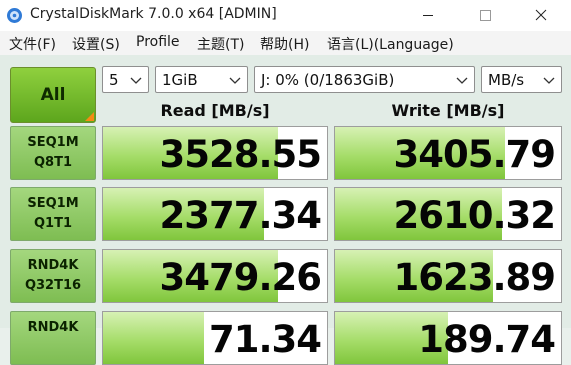  Describe the element at coordinates (96, 44) in the screenshot. I see `menu-settings: 设置(S)` at that location.